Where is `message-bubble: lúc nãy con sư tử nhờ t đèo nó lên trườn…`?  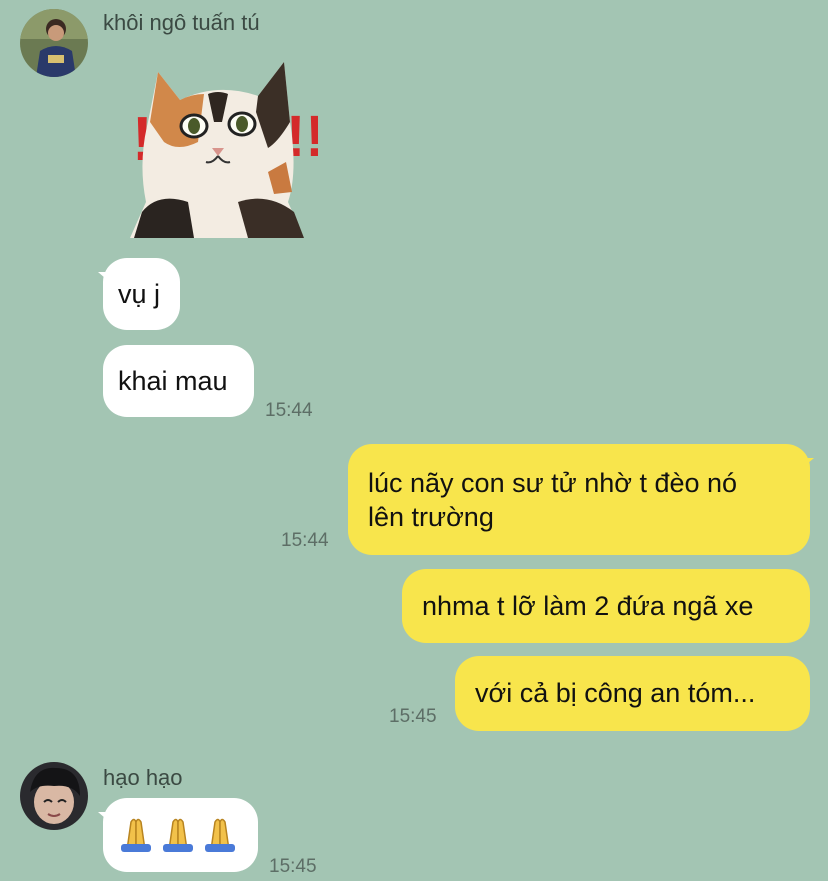 message-bubble: lúc nãy con sư tử nhờ t đèo nó lên trườn… is located at coordinates (579, 499).